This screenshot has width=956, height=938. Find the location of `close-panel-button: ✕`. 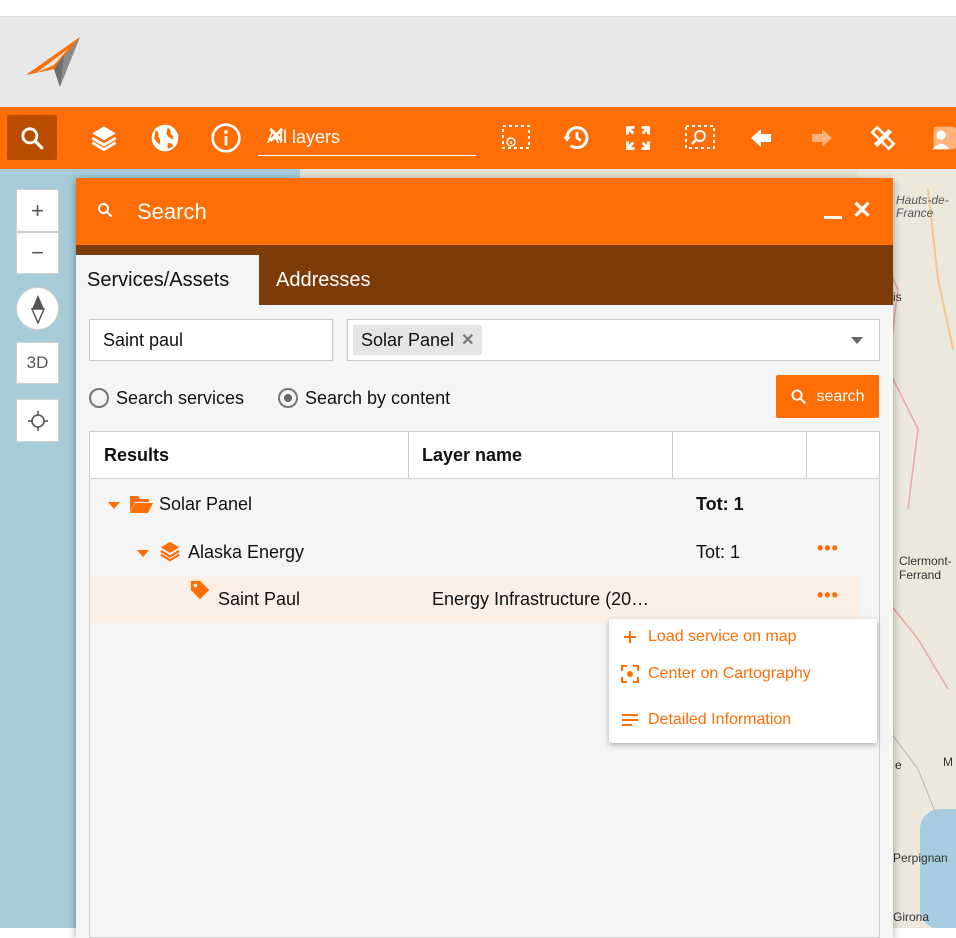

close-panel-button: ✕ is located at coordinates (862, 210).